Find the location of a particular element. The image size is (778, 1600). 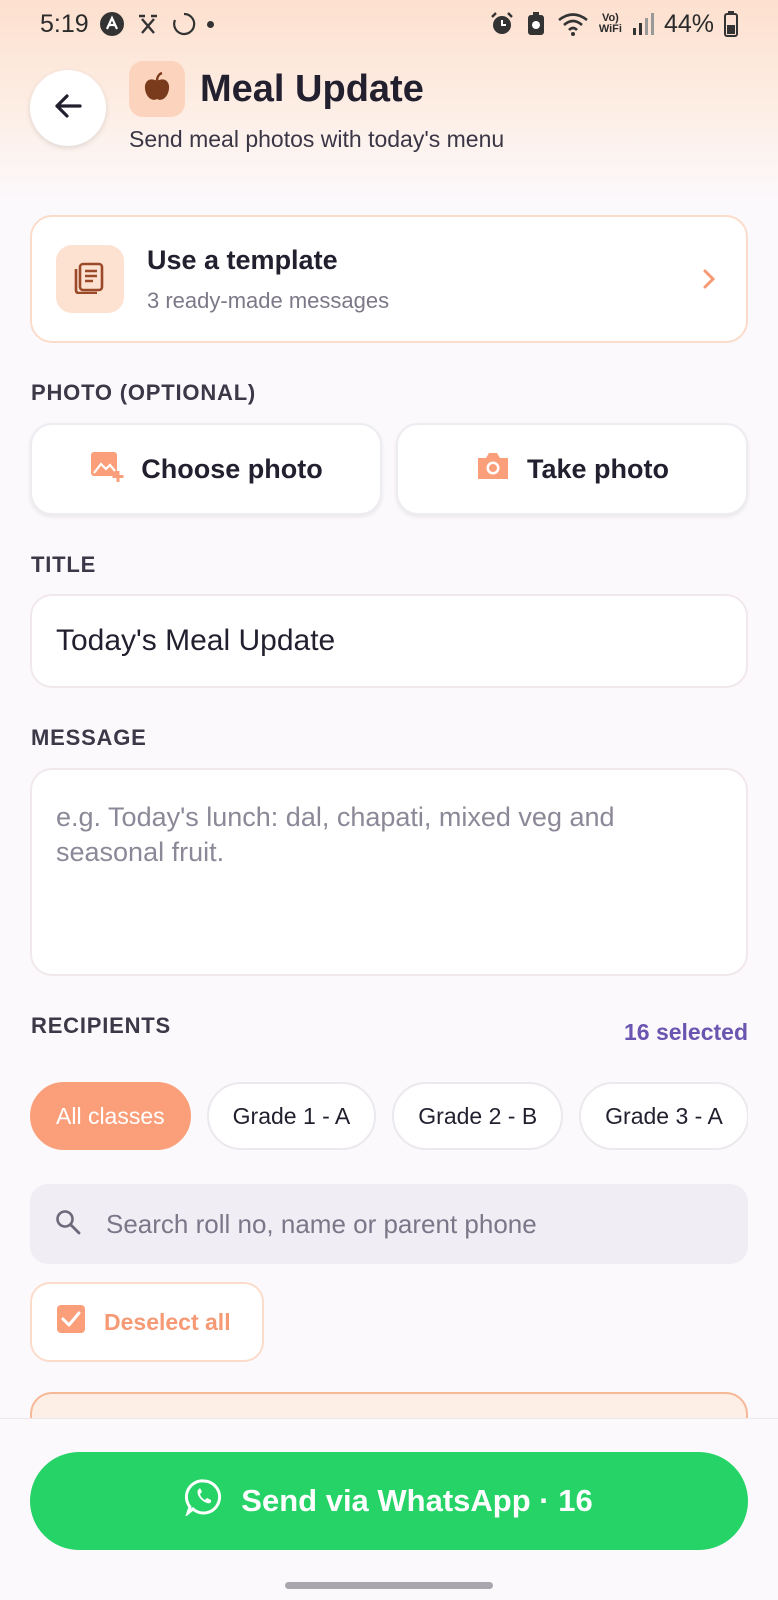

send-whatsapp-label: Send via WhatsApp · 16 is located at coordinates (417, 1500).